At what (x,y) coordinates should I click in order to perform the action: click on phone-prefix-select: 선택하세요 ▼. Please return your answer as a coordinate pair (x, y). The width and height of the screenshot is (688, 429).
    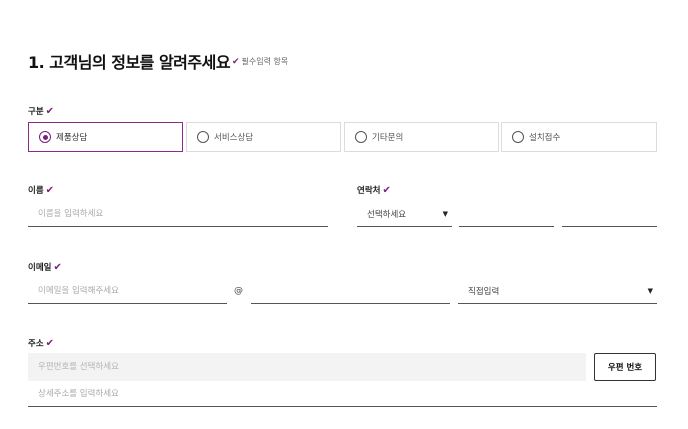
    Looking at the image, I should click on (404, 214).